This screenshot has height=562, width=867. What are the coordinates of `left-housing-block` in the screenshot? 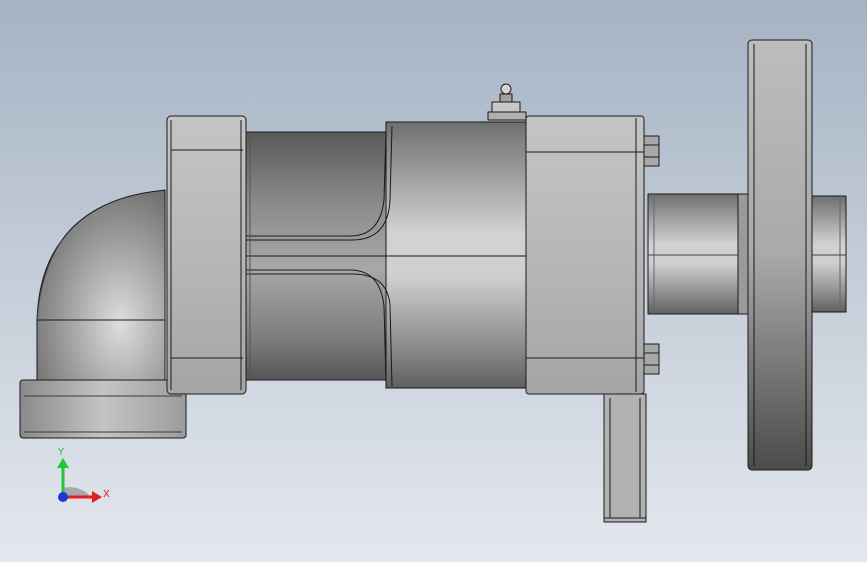 It's located at (206, 255).